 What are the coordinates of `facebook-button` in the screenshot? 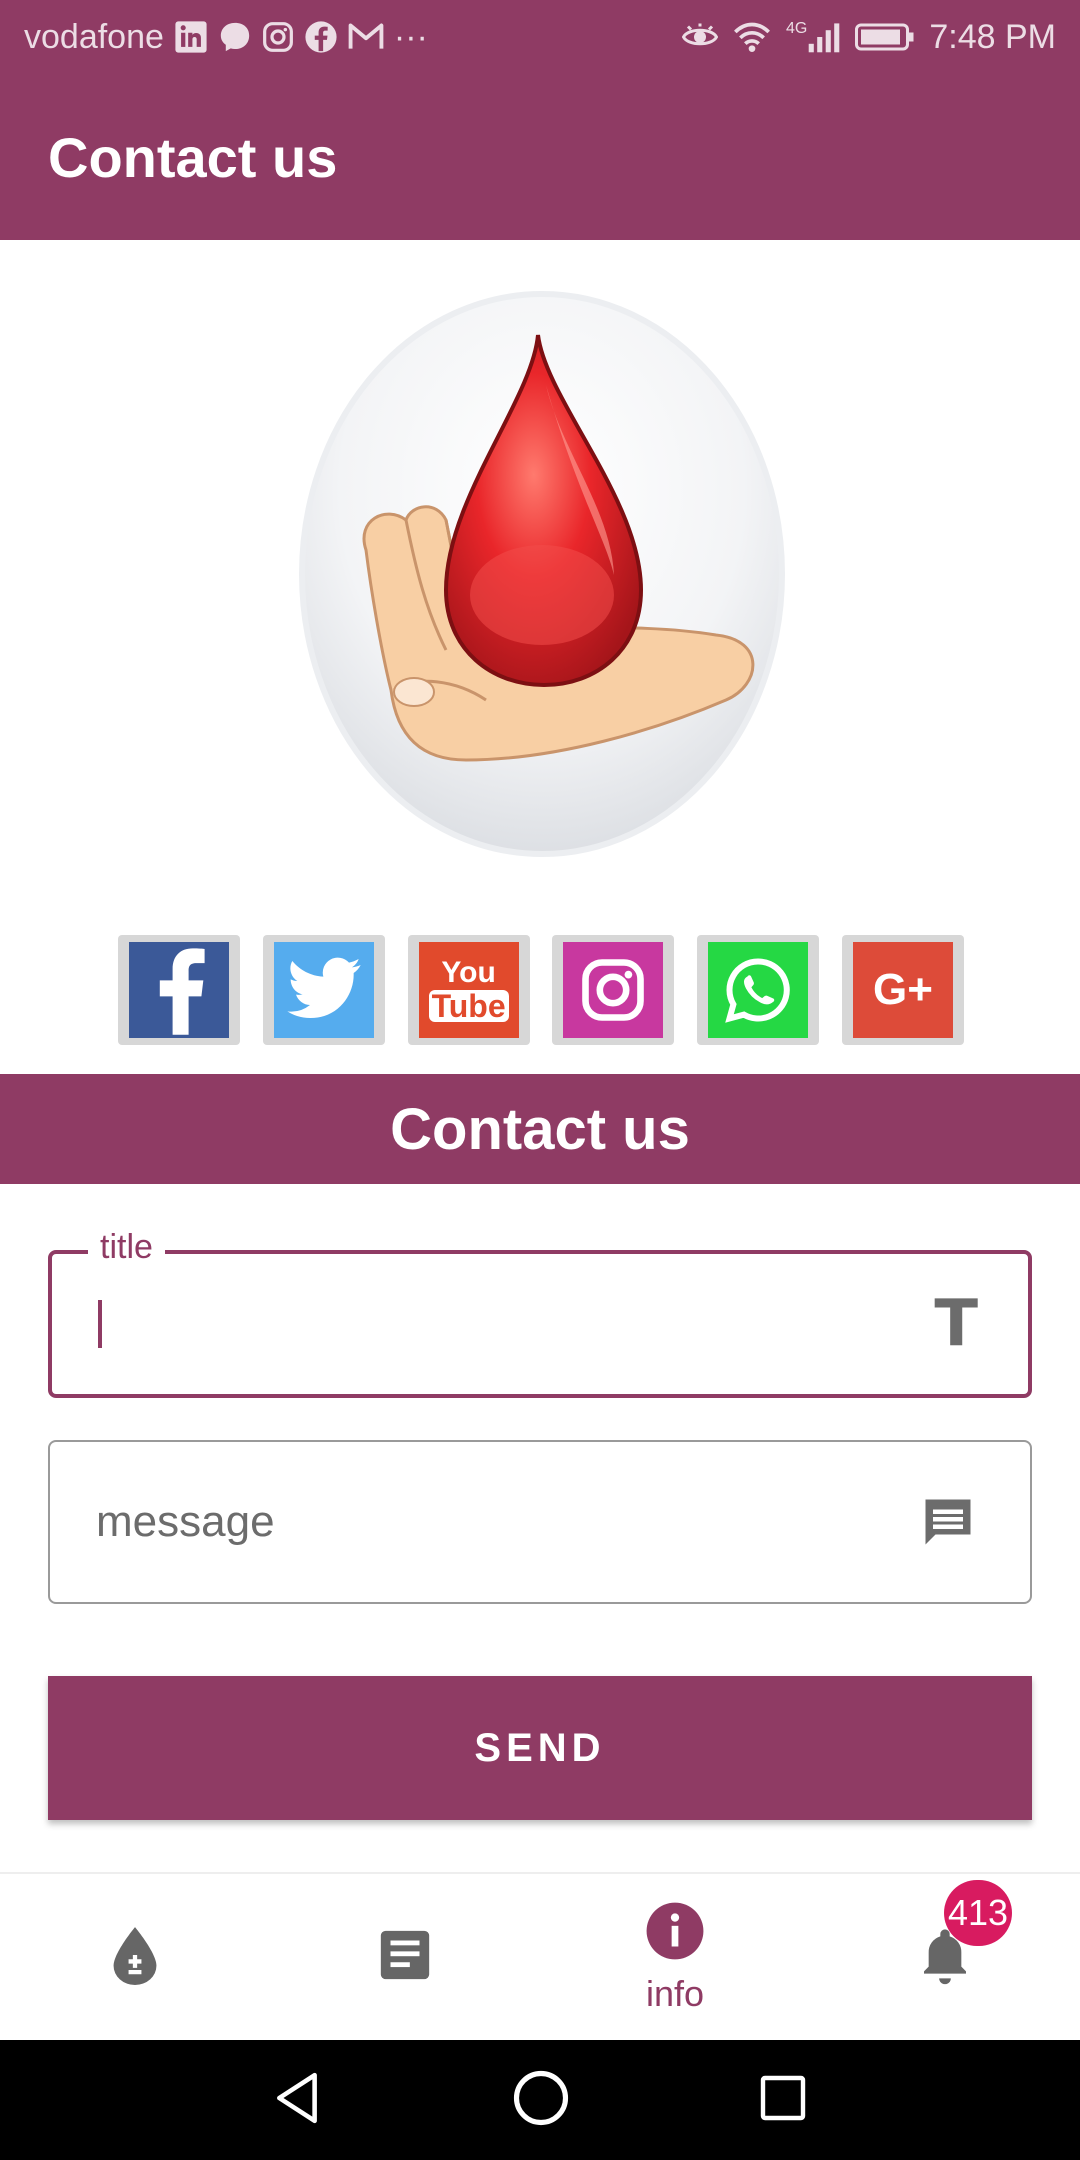 It's located at (179, 990).